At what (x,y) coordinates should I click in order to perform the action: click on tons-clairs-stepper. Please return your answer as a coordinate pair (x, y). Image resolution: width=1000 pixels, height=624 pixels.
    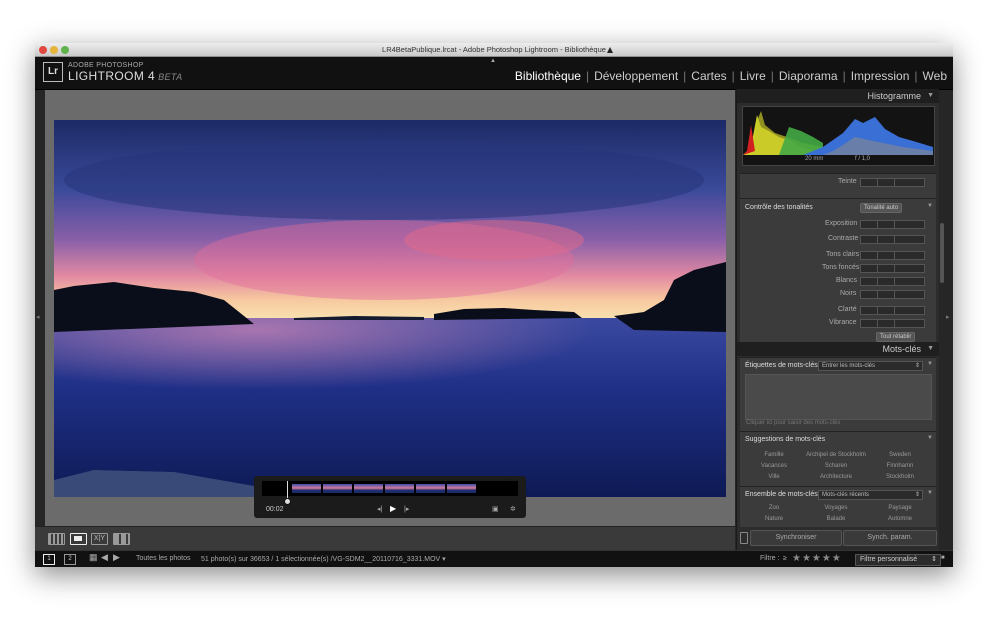
    Looking at the image, I should click on (892, 255).